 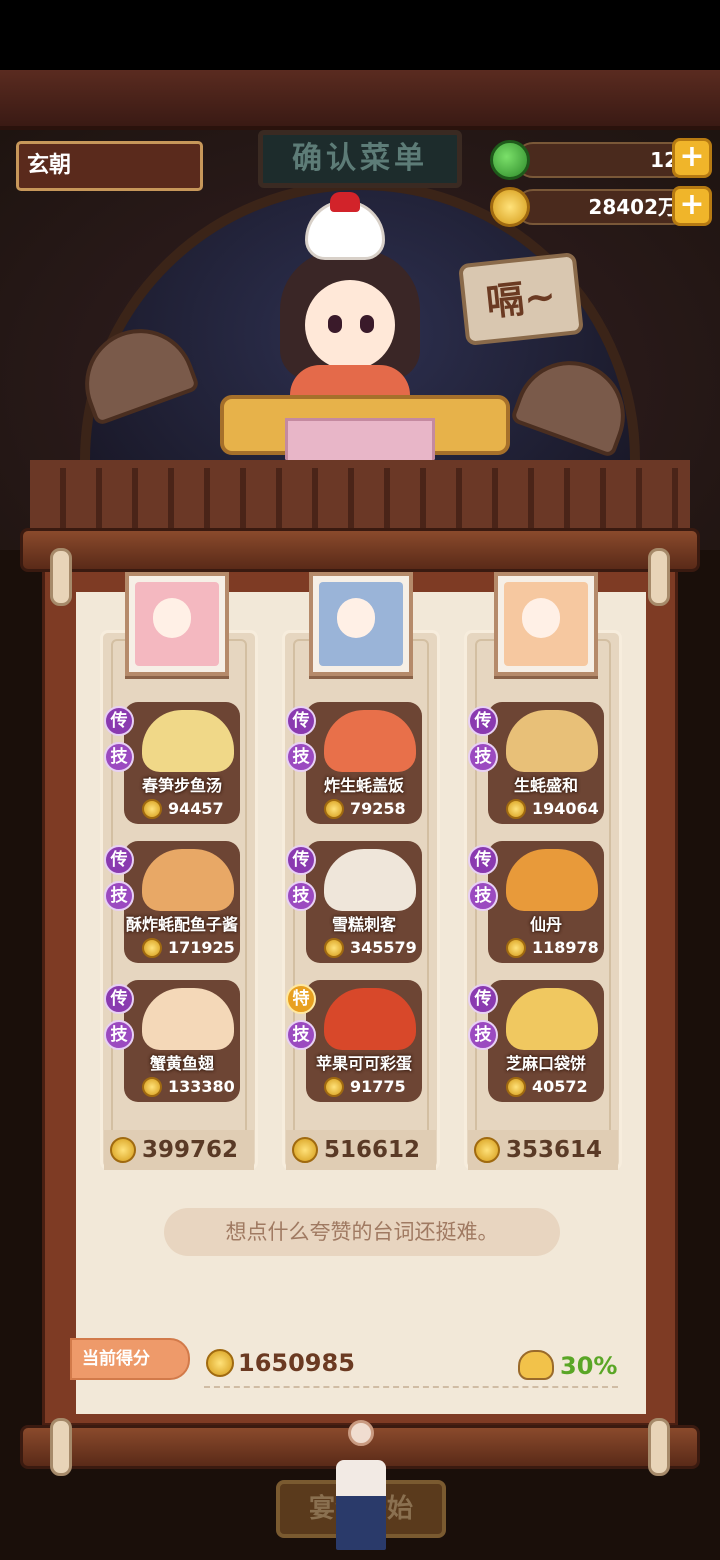 I want to click on dish-name: 酥炸蚝配鱼子酱, so click(x=181, y=924).